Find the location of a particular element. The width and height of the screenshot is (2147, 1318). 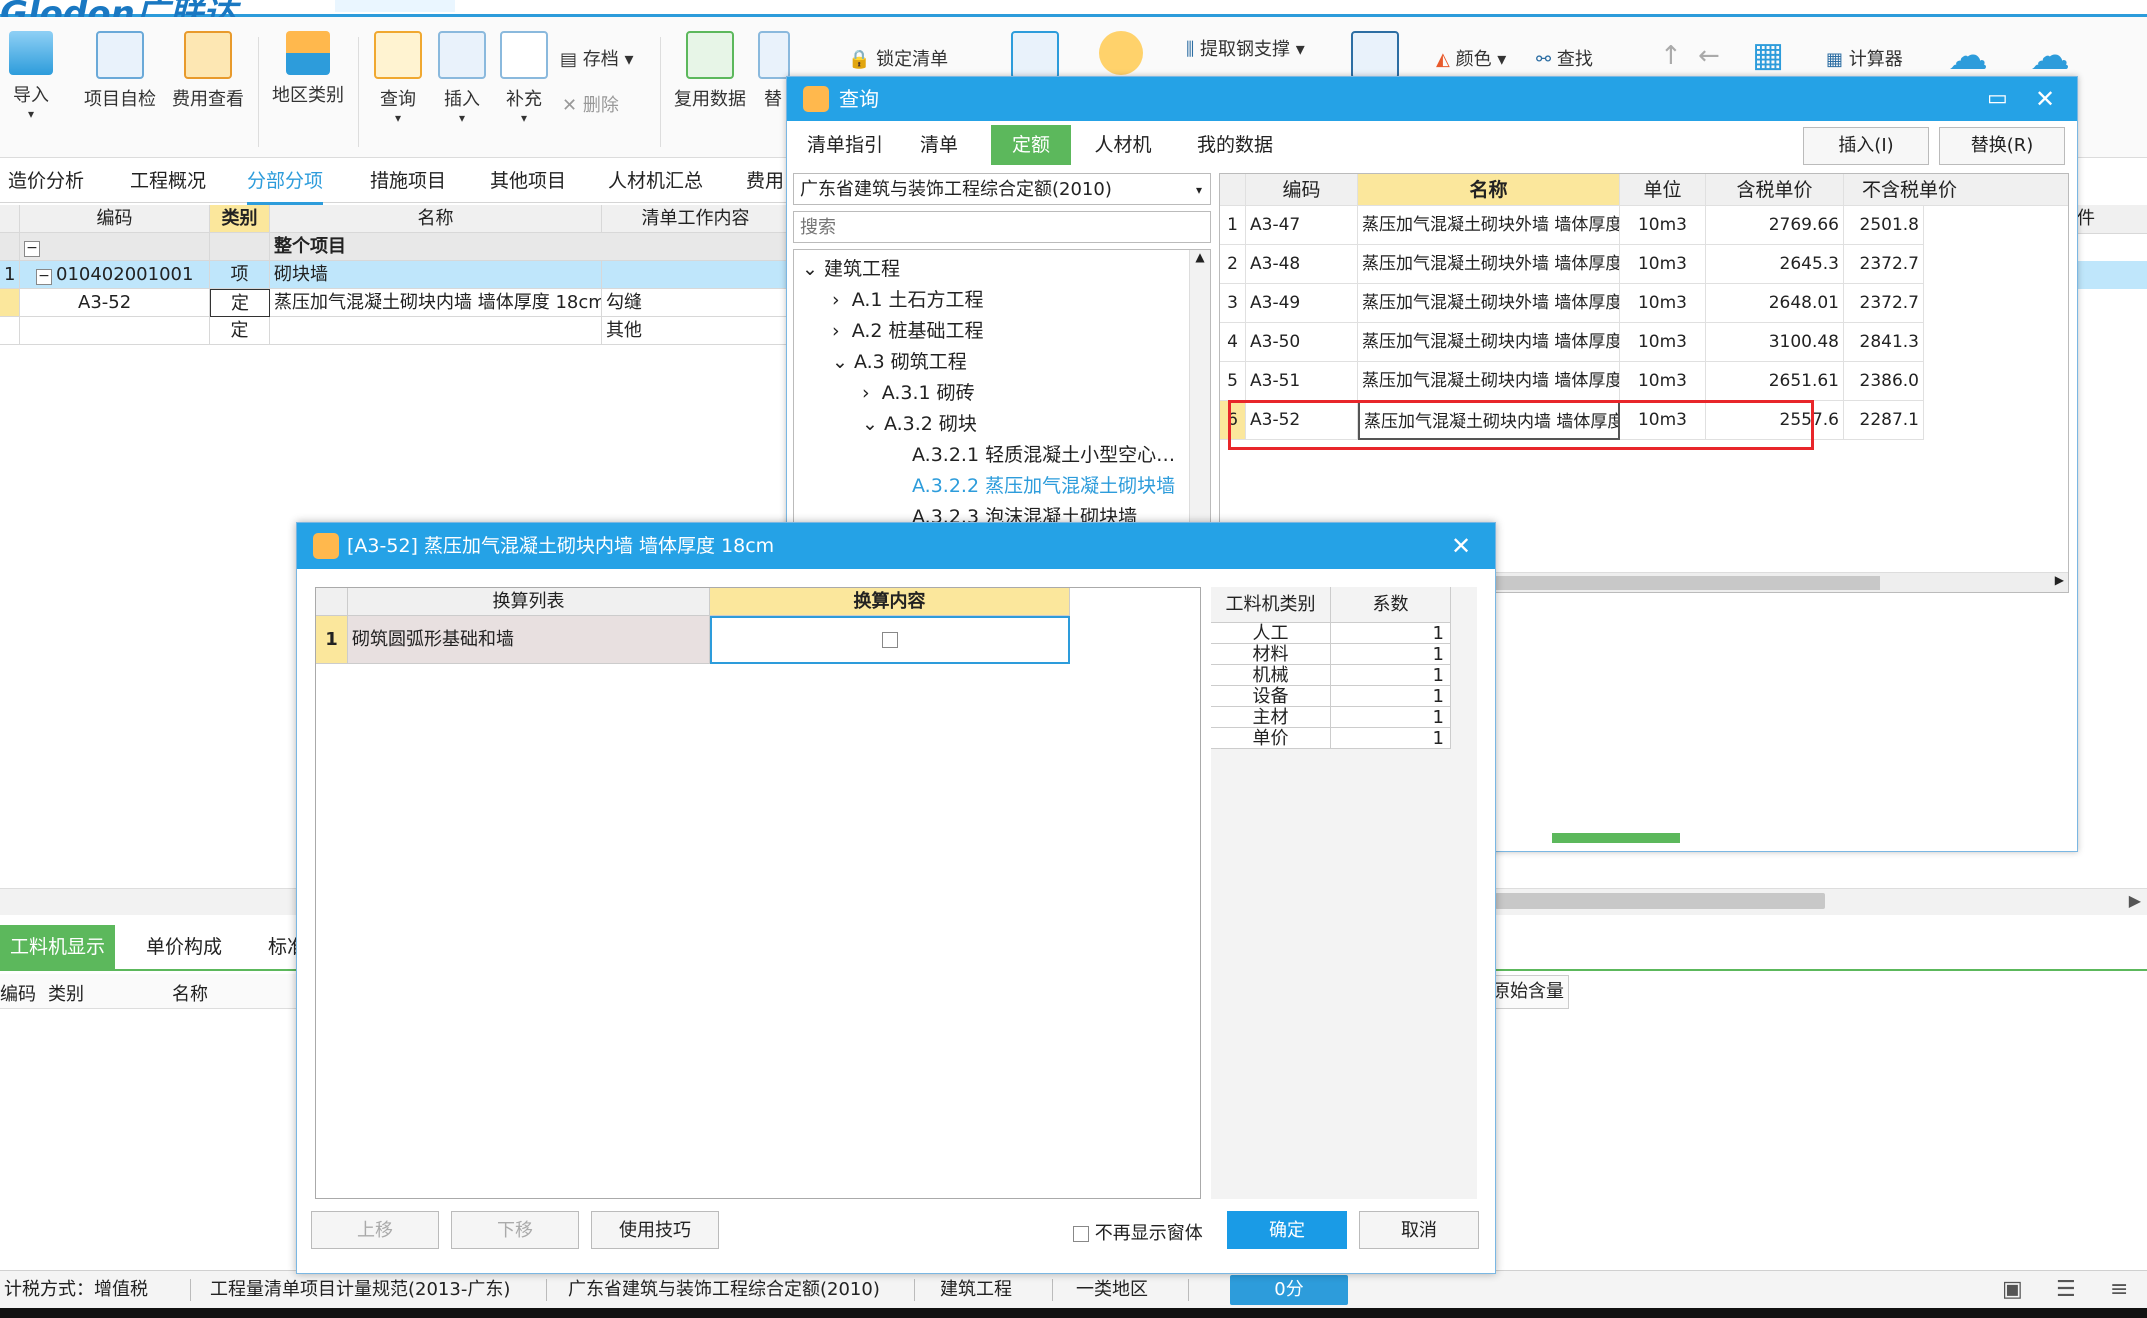

self-check-button: 项目自检 is located at coordinates (120, 71).